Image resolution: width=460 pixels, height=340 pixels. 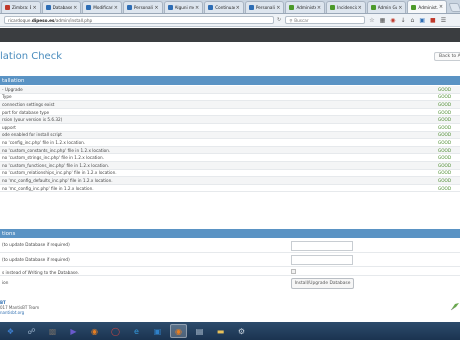 I want to click on browser-tab: Continuaco' d...×, so click(x=224, y=7).